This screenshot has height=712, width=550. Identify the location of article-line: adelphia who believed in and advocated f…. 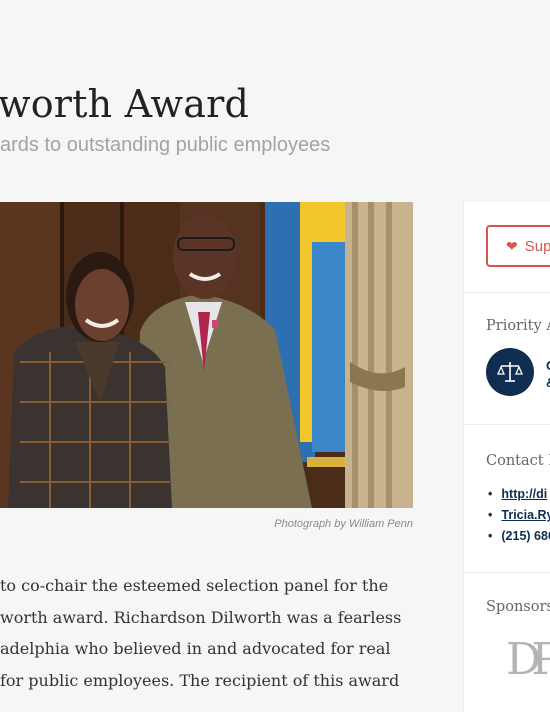
(195, 648).